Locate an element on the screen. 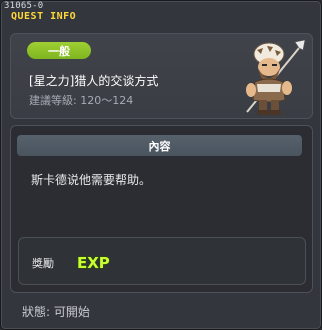 This screenshot has height=330, width=322. reward-box: 獎勵 EXP is located at coordinates (162, 261).